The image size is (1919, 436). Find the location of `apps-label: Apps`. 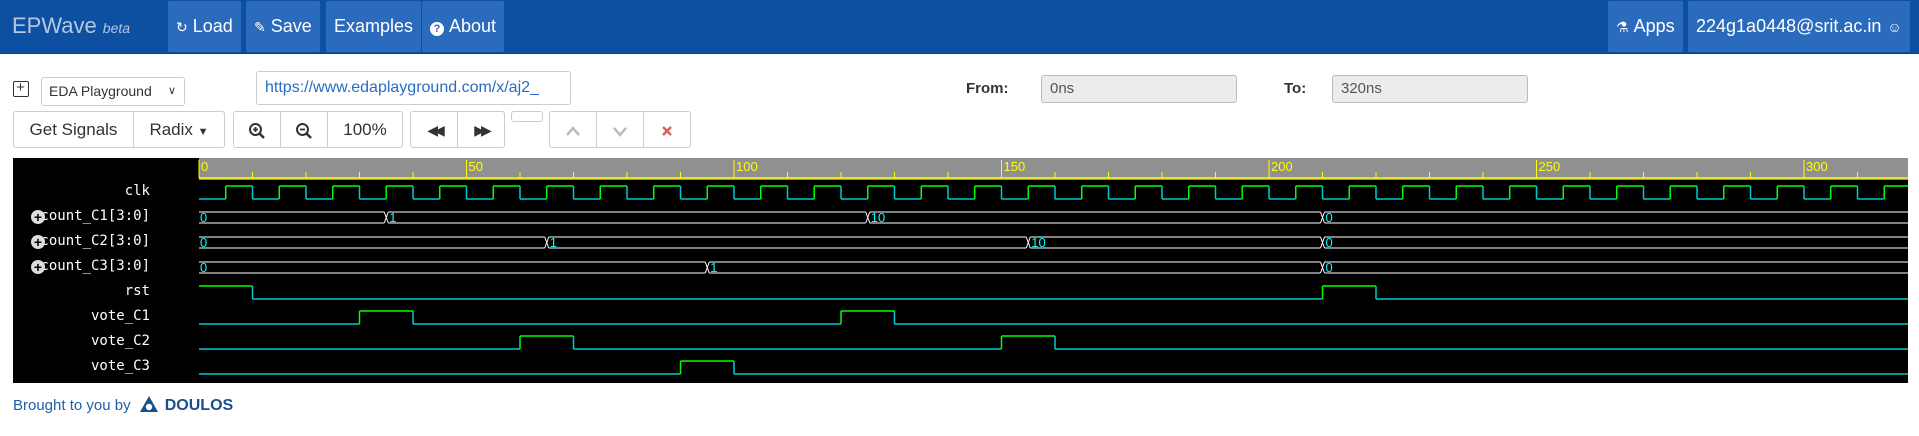

apps-label: Apps is located at coordinates (1654, 26).